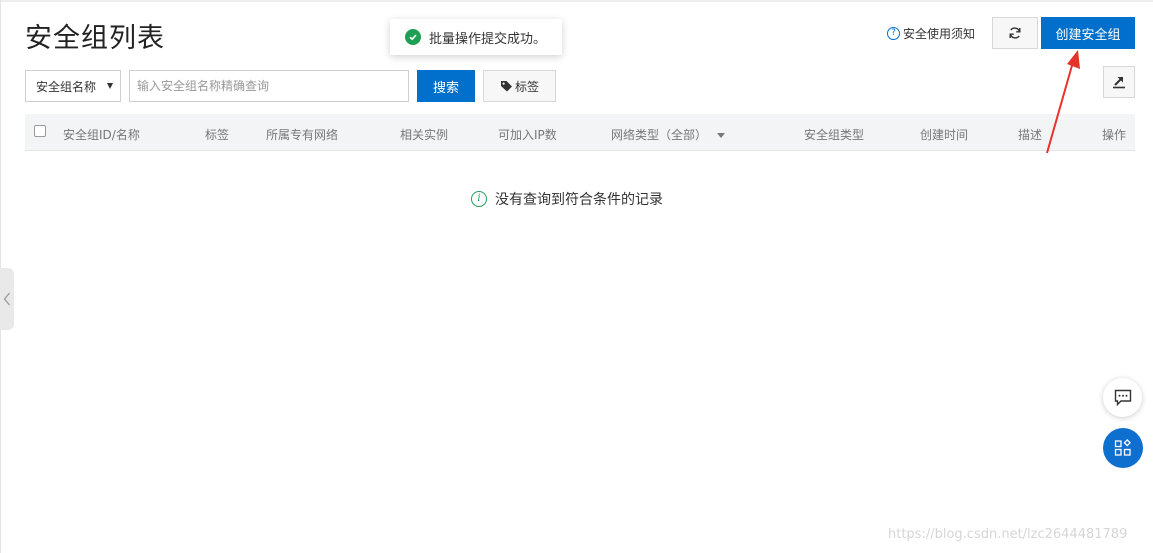 This screenshot has width=1153, height=553. What do you see at coordinates (1063, 102) in the screenshot?
I see `annotation-arrow` at bounding box center [1063, 102].